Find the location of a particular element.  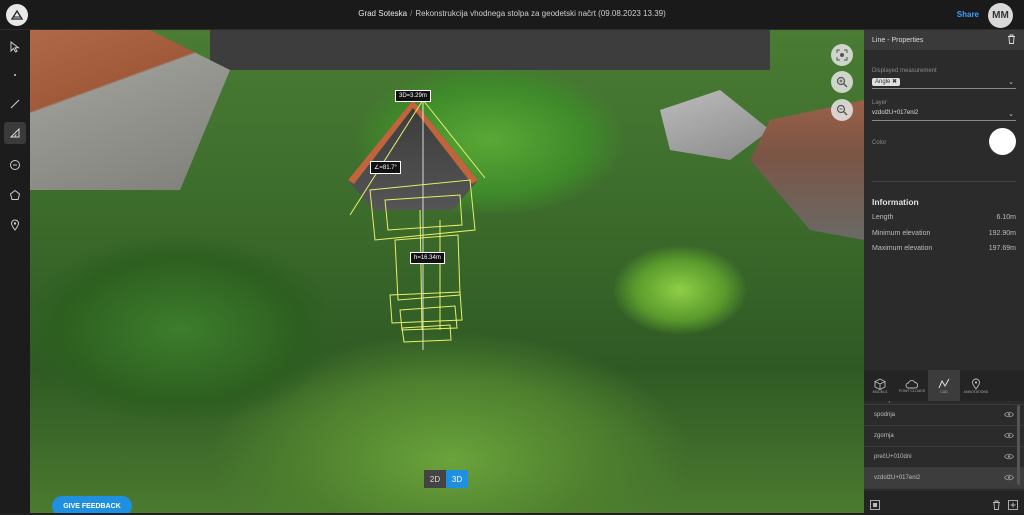

info-value: 192.90m is located at coordinates (1002, 233).